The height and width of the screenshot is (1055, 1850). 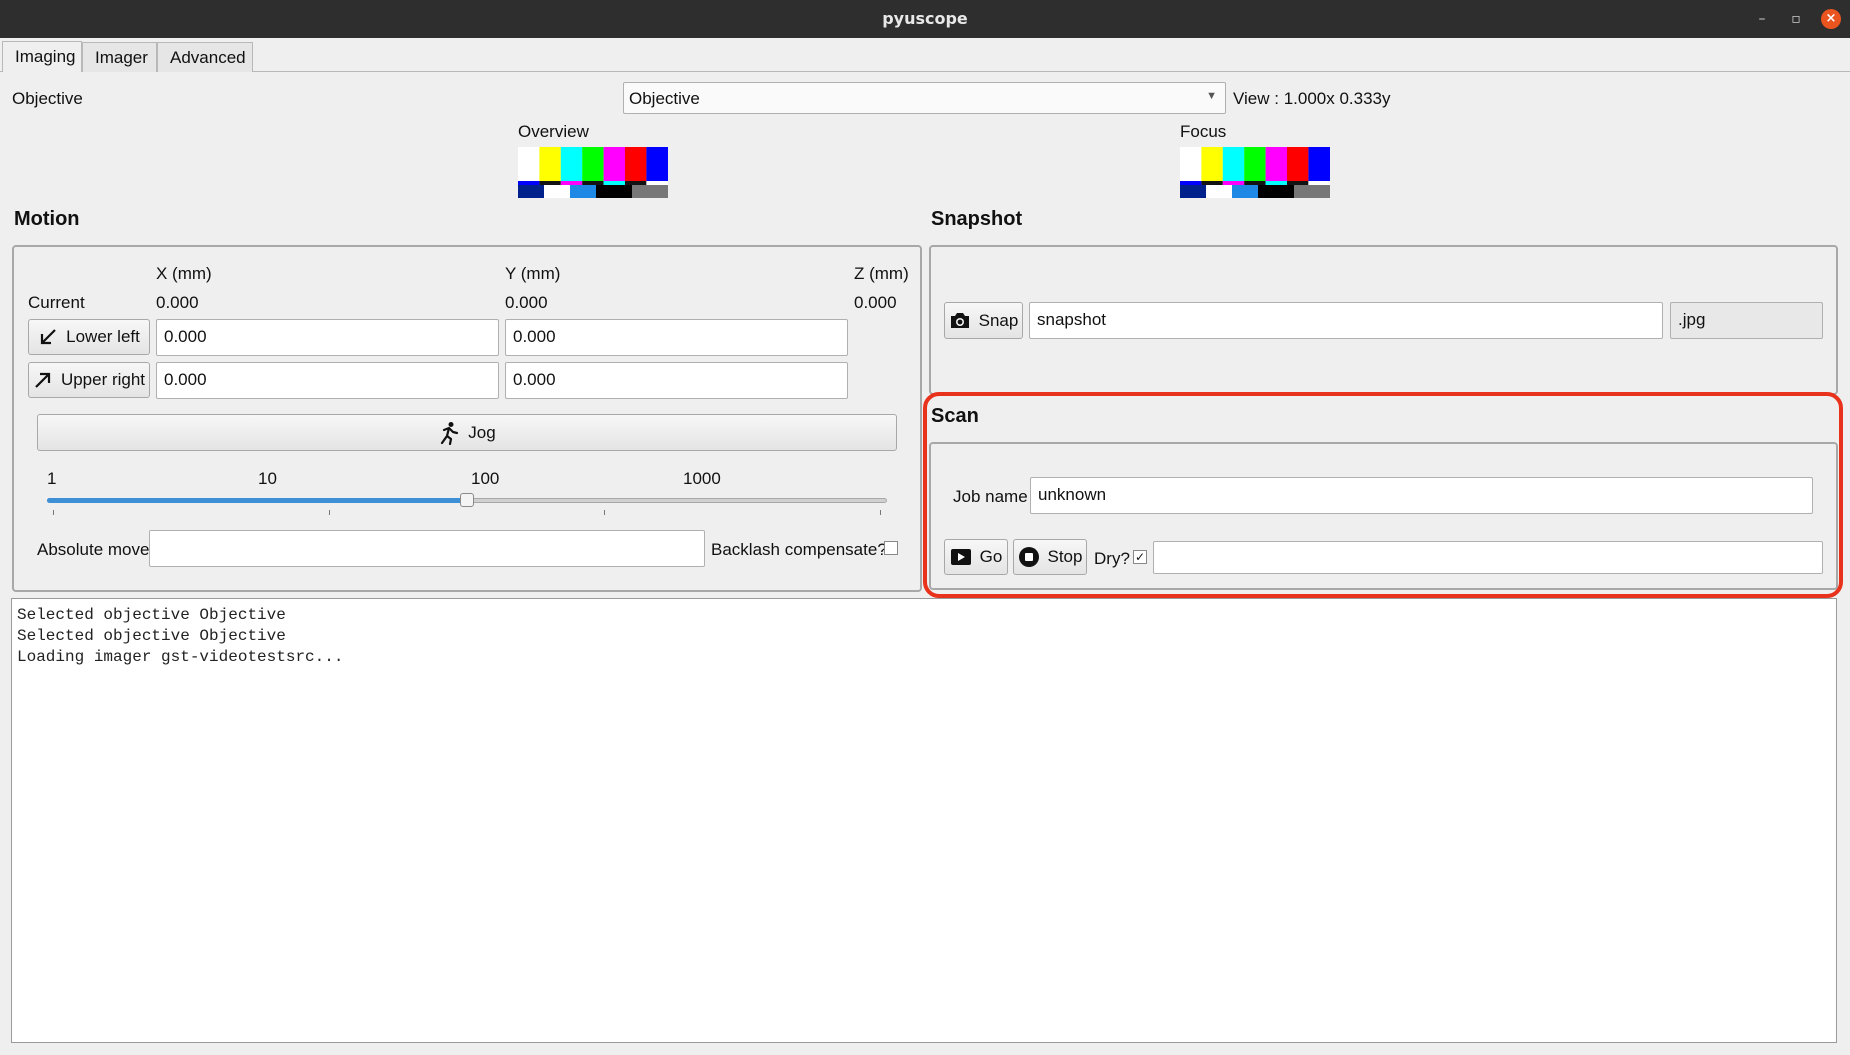 I want to click on go-label: Go, so click(x=991, y=556).